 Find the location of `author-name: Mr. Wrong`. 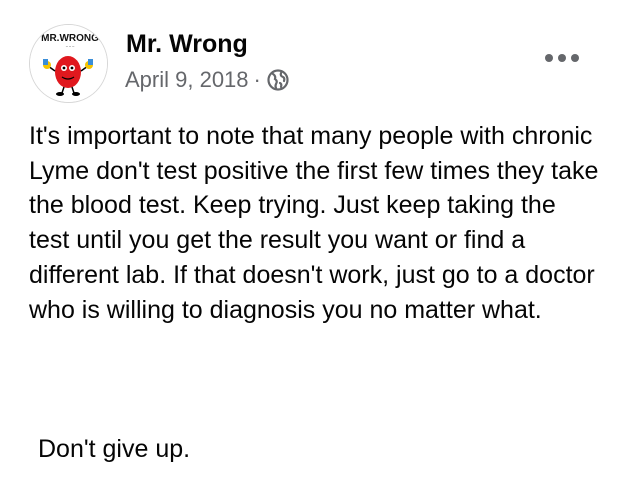

author-name: Mr. Wrong is located at coordinates (187, 44).